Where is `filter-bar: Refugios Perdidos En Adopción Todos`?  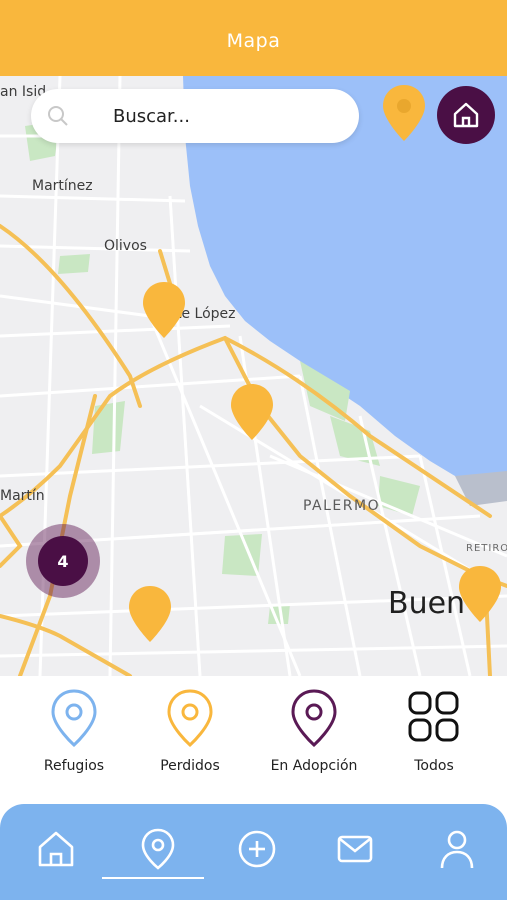
filter-bar: Refugios Perdidos En Adopción Todos is located at coordinates (253, 740).